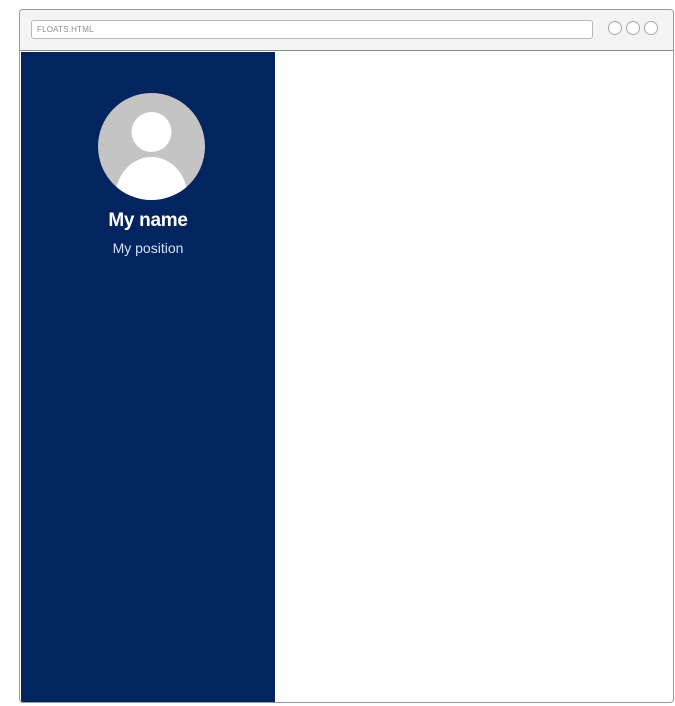 This screenshot has height=706, width=675. Describe the element at coordinates (65, 29) in the screenshot. I see `address-text: FLOATS.HTML` at that location.